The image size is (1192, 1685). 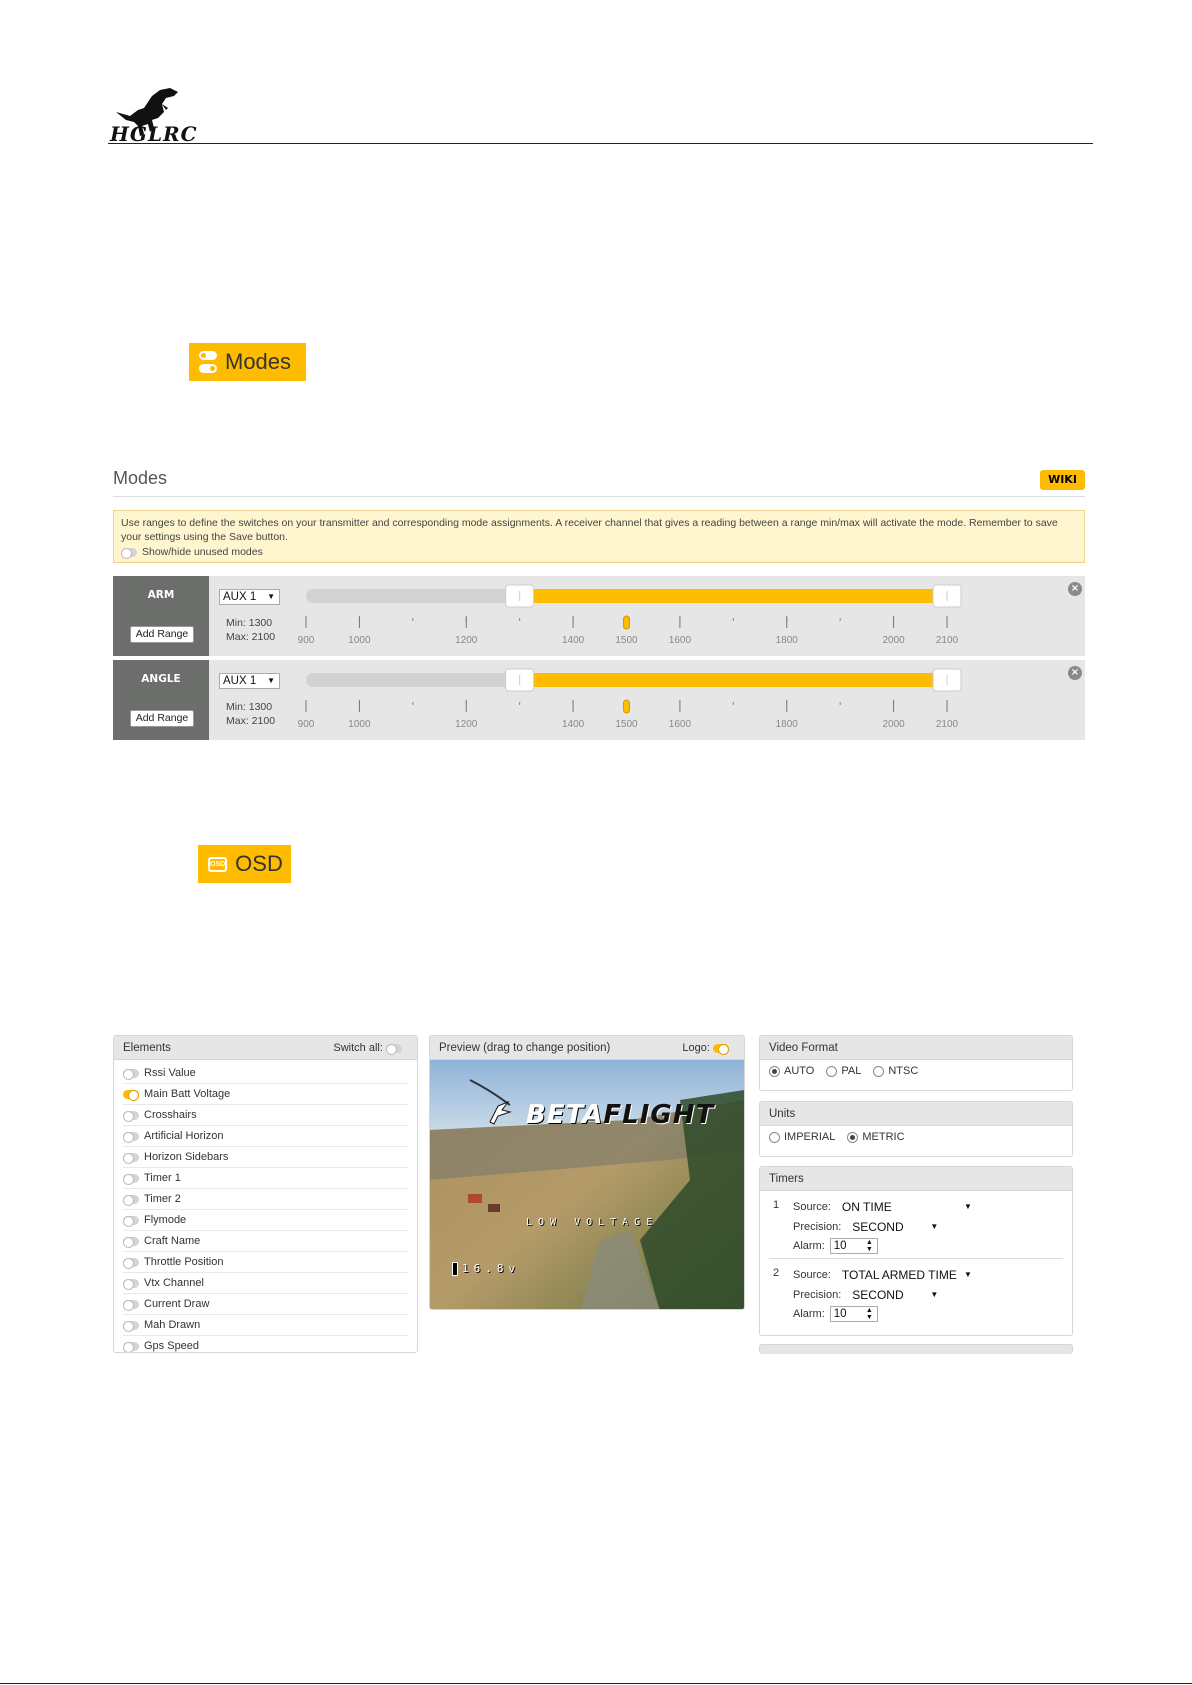 What do you see at coordinates (916, 1063) in the screenshot?
I see `video-format-panel: Video Format AUTO PAL NTSC` at bounding box center [916, 1063].